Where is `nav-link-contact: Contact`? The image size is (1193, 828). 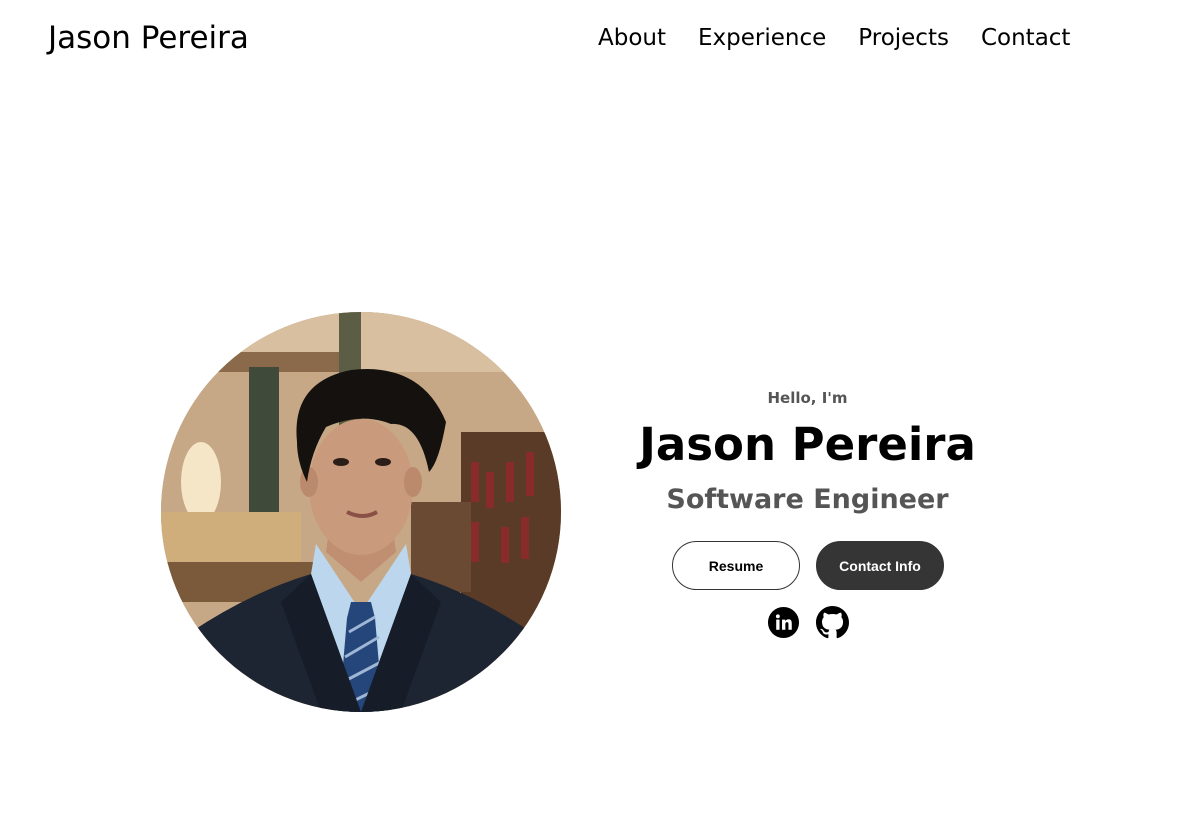
nav-link-contact: Contact is located at coordinates (1025, 38).